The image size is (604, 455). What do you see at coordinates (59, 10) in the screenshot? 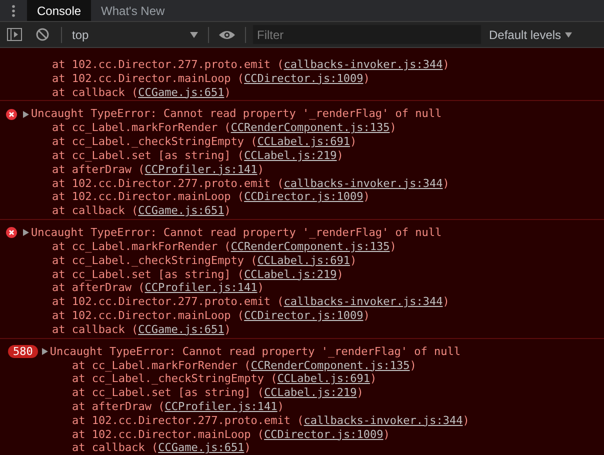
I see `tab: Console` at bounding box center [59, 10].